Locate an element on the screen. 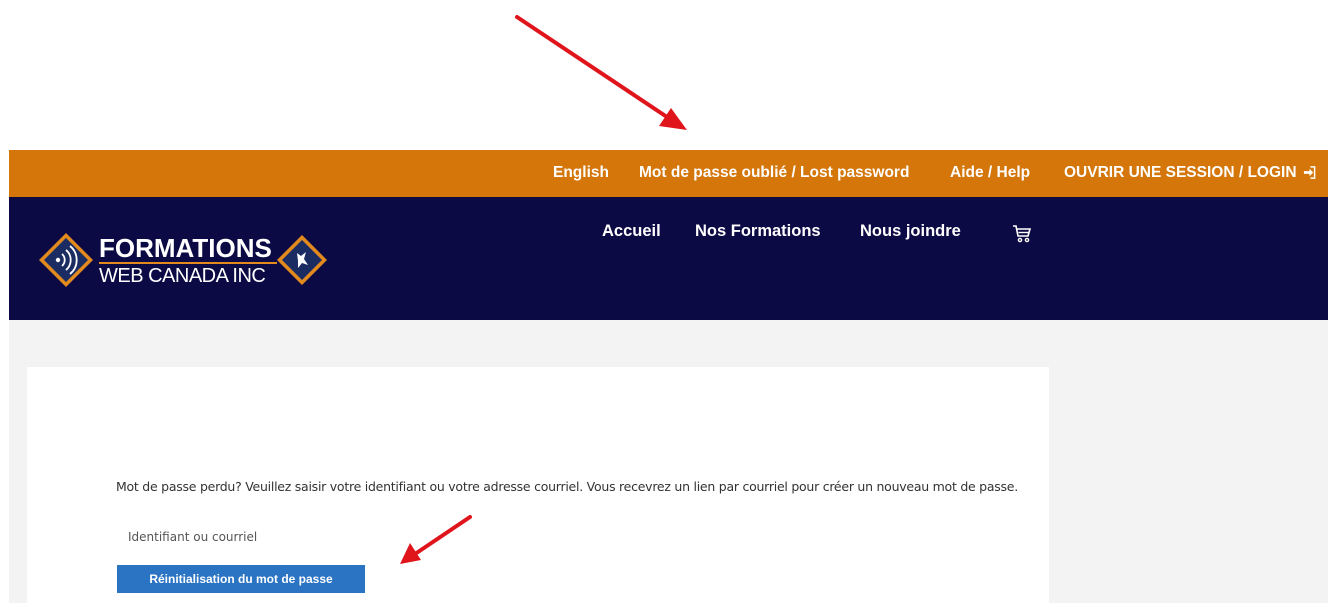  login-label: OUVRIR UNE SESSION / LOGIN is located at coordinates (1180, 172).